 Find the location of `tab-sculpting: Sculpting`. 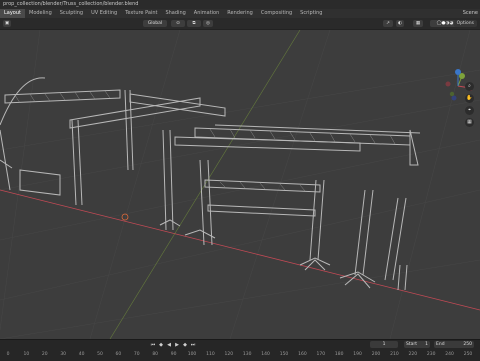

tab-sculpting: Sculpting is located at coordinates (71, 13).